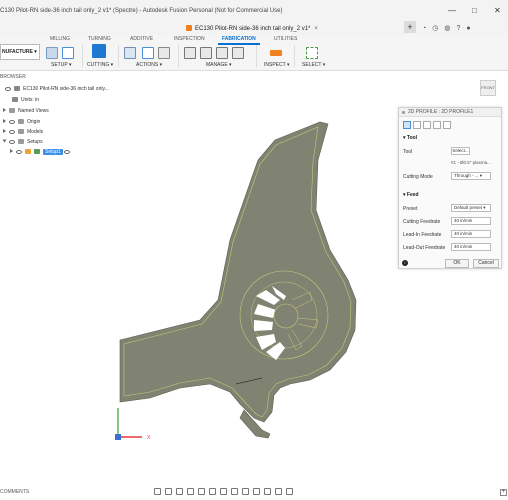 The height and width of the screenshot is (500, 508). I want to click on selection-filter-icon, so click(267, 491).